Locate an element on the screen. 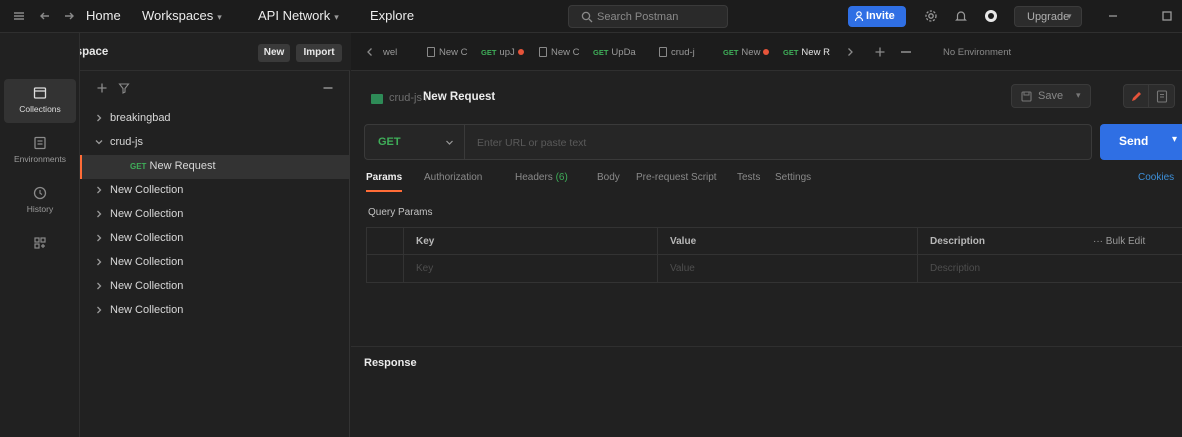  tab-item: wel is located at coordinates (390, 54).